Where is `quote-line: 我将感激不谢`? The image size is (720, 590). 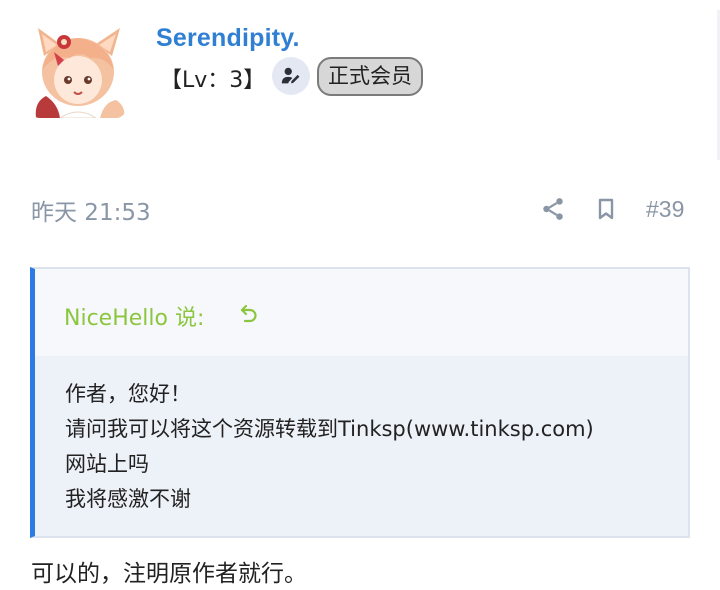
quote-line: 我将感激不谢 is located at coordinates (128, 499).